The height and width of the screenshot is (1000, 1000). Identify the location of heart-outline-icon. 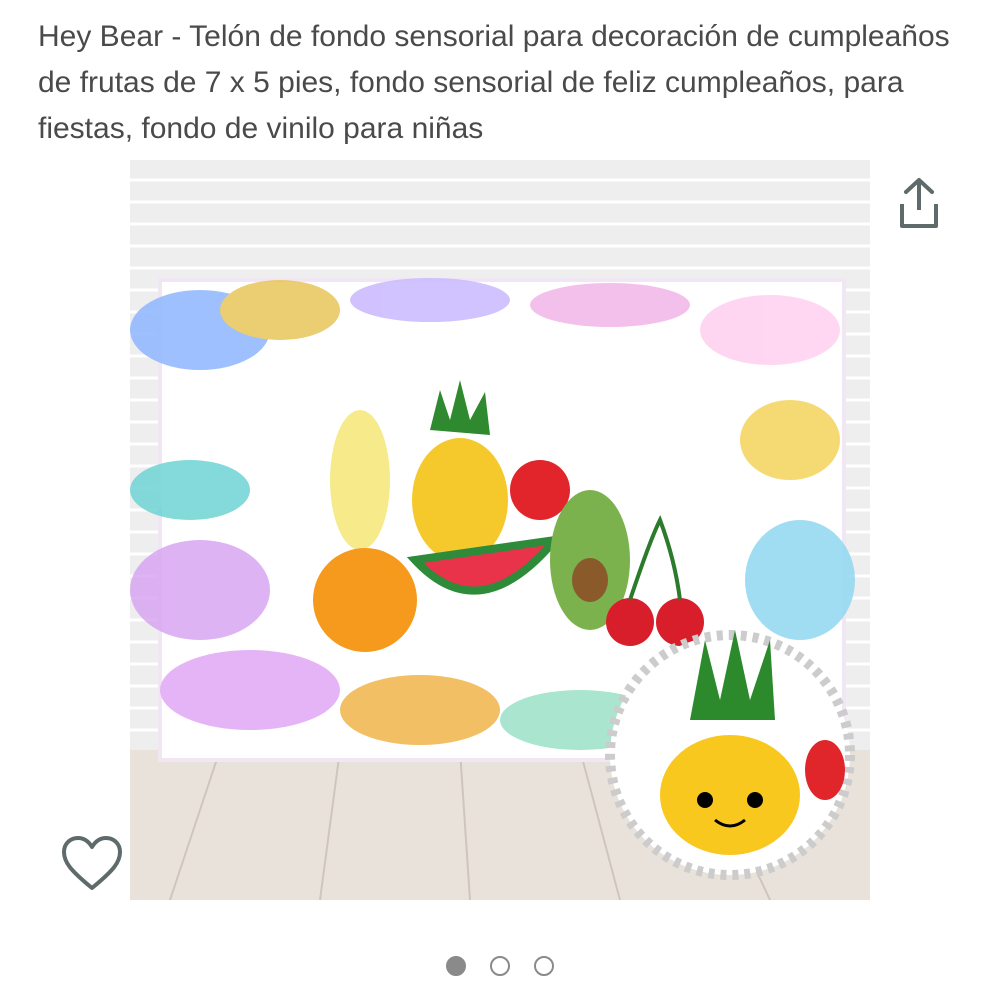
(92, 863).